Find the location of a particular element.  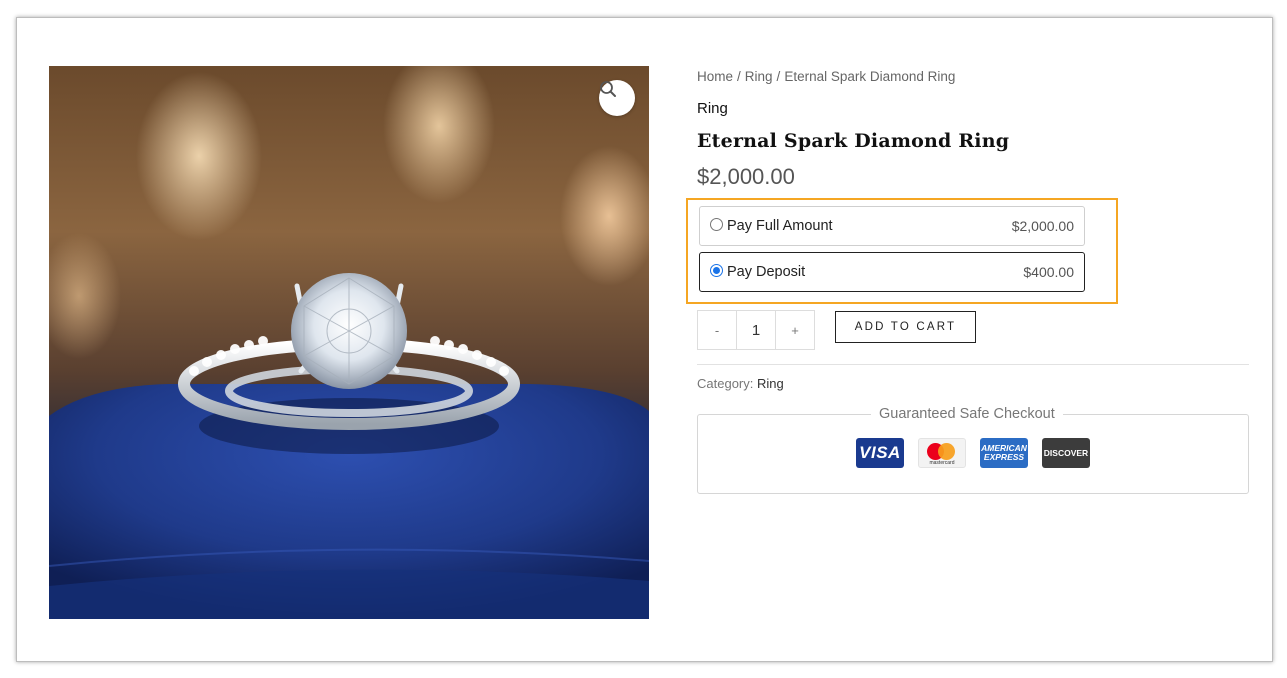

product-title: Eternal Spark Diamond Ring is located at coordinates (853, 141).